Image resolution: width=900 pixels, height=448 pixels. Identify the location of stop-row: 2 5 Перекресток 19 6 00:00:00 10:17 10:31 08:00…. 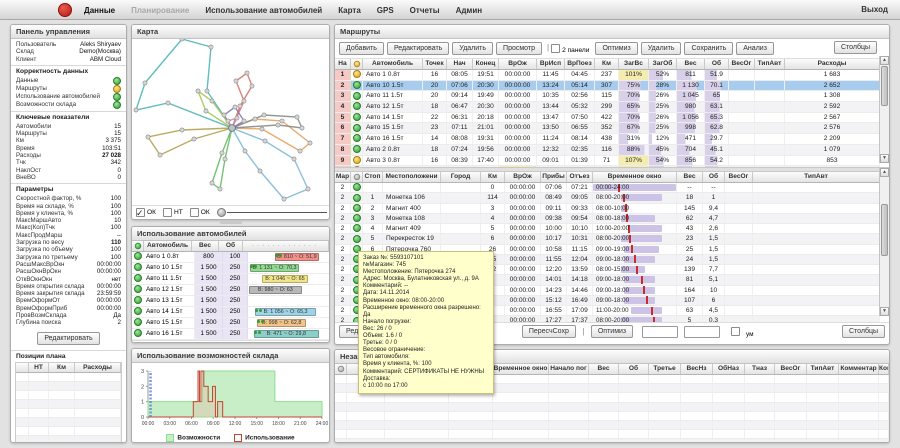
(607, 239).